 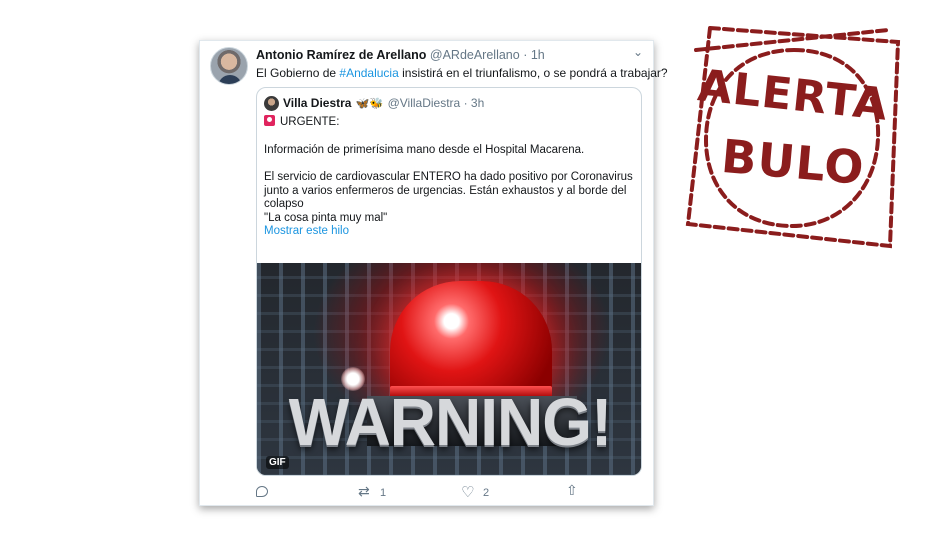 I want to click on body-line-3: colapso, so click(x=284, y=204).